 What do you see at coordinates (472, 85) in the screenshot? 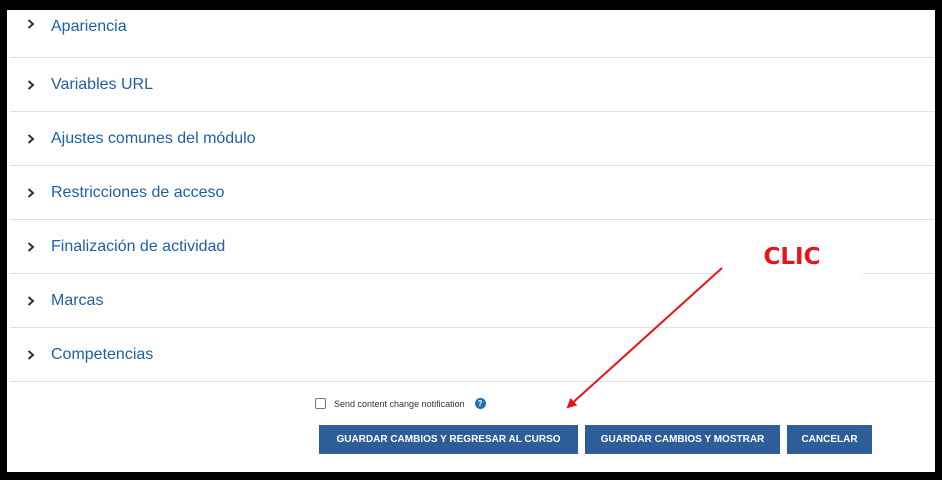
I see `section-variables-url: Variables URL` at bounding box center [472, 85].